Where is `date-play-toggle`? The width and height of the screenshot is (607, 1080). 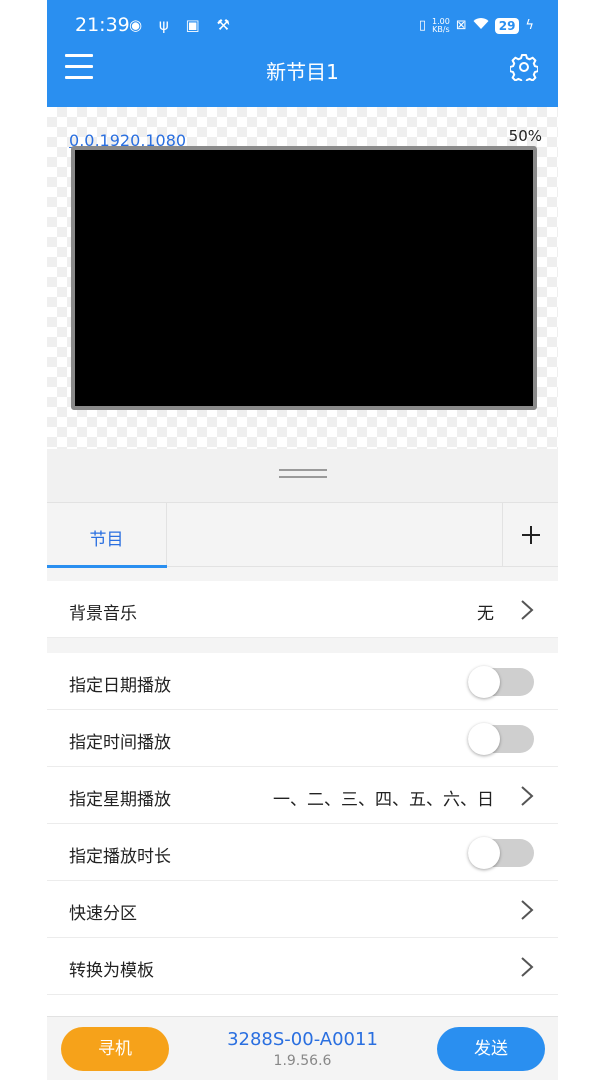 date-play-toggle is located at coordinates (501, 682).